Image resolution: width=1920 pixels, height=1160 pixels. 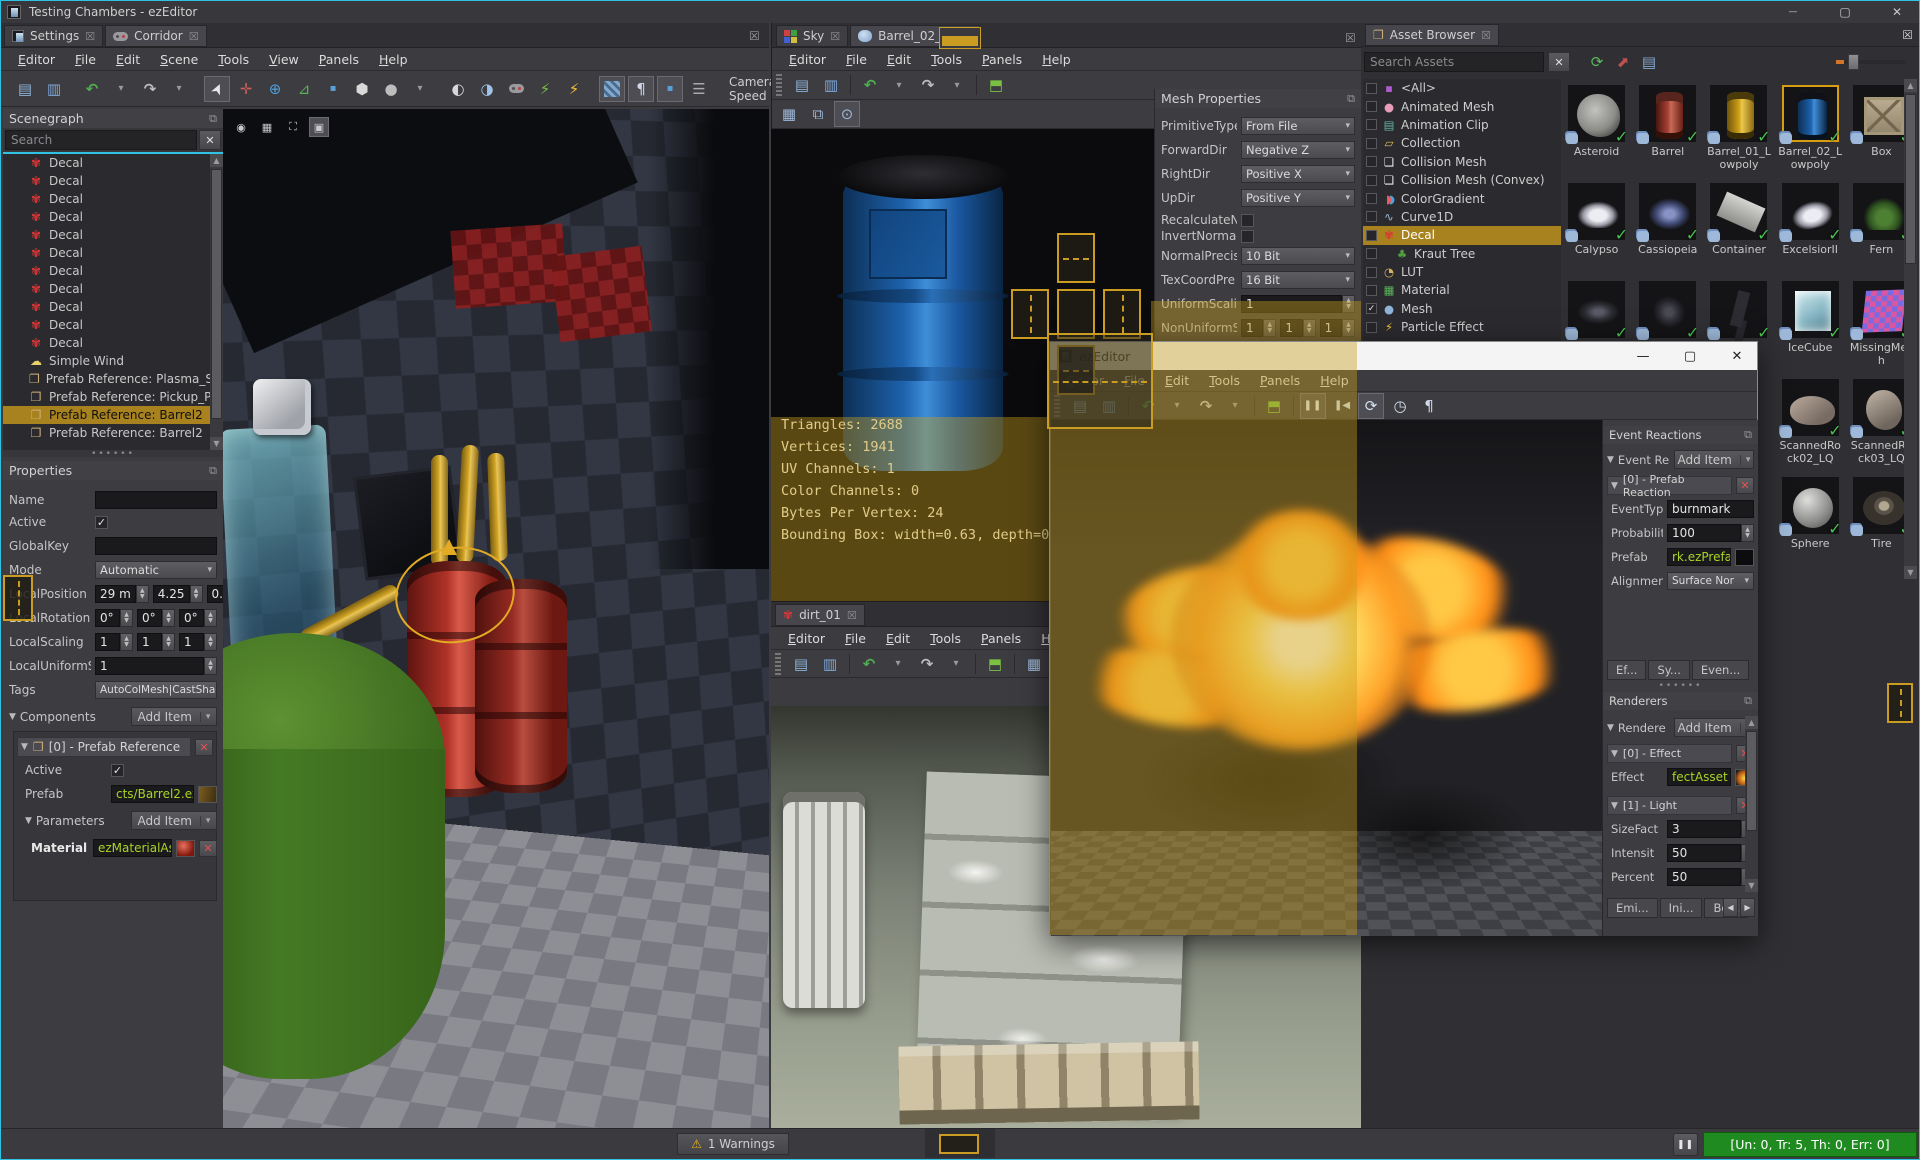 I want to click on asset-type-item: Mesh, so click(x=1462, y=309).